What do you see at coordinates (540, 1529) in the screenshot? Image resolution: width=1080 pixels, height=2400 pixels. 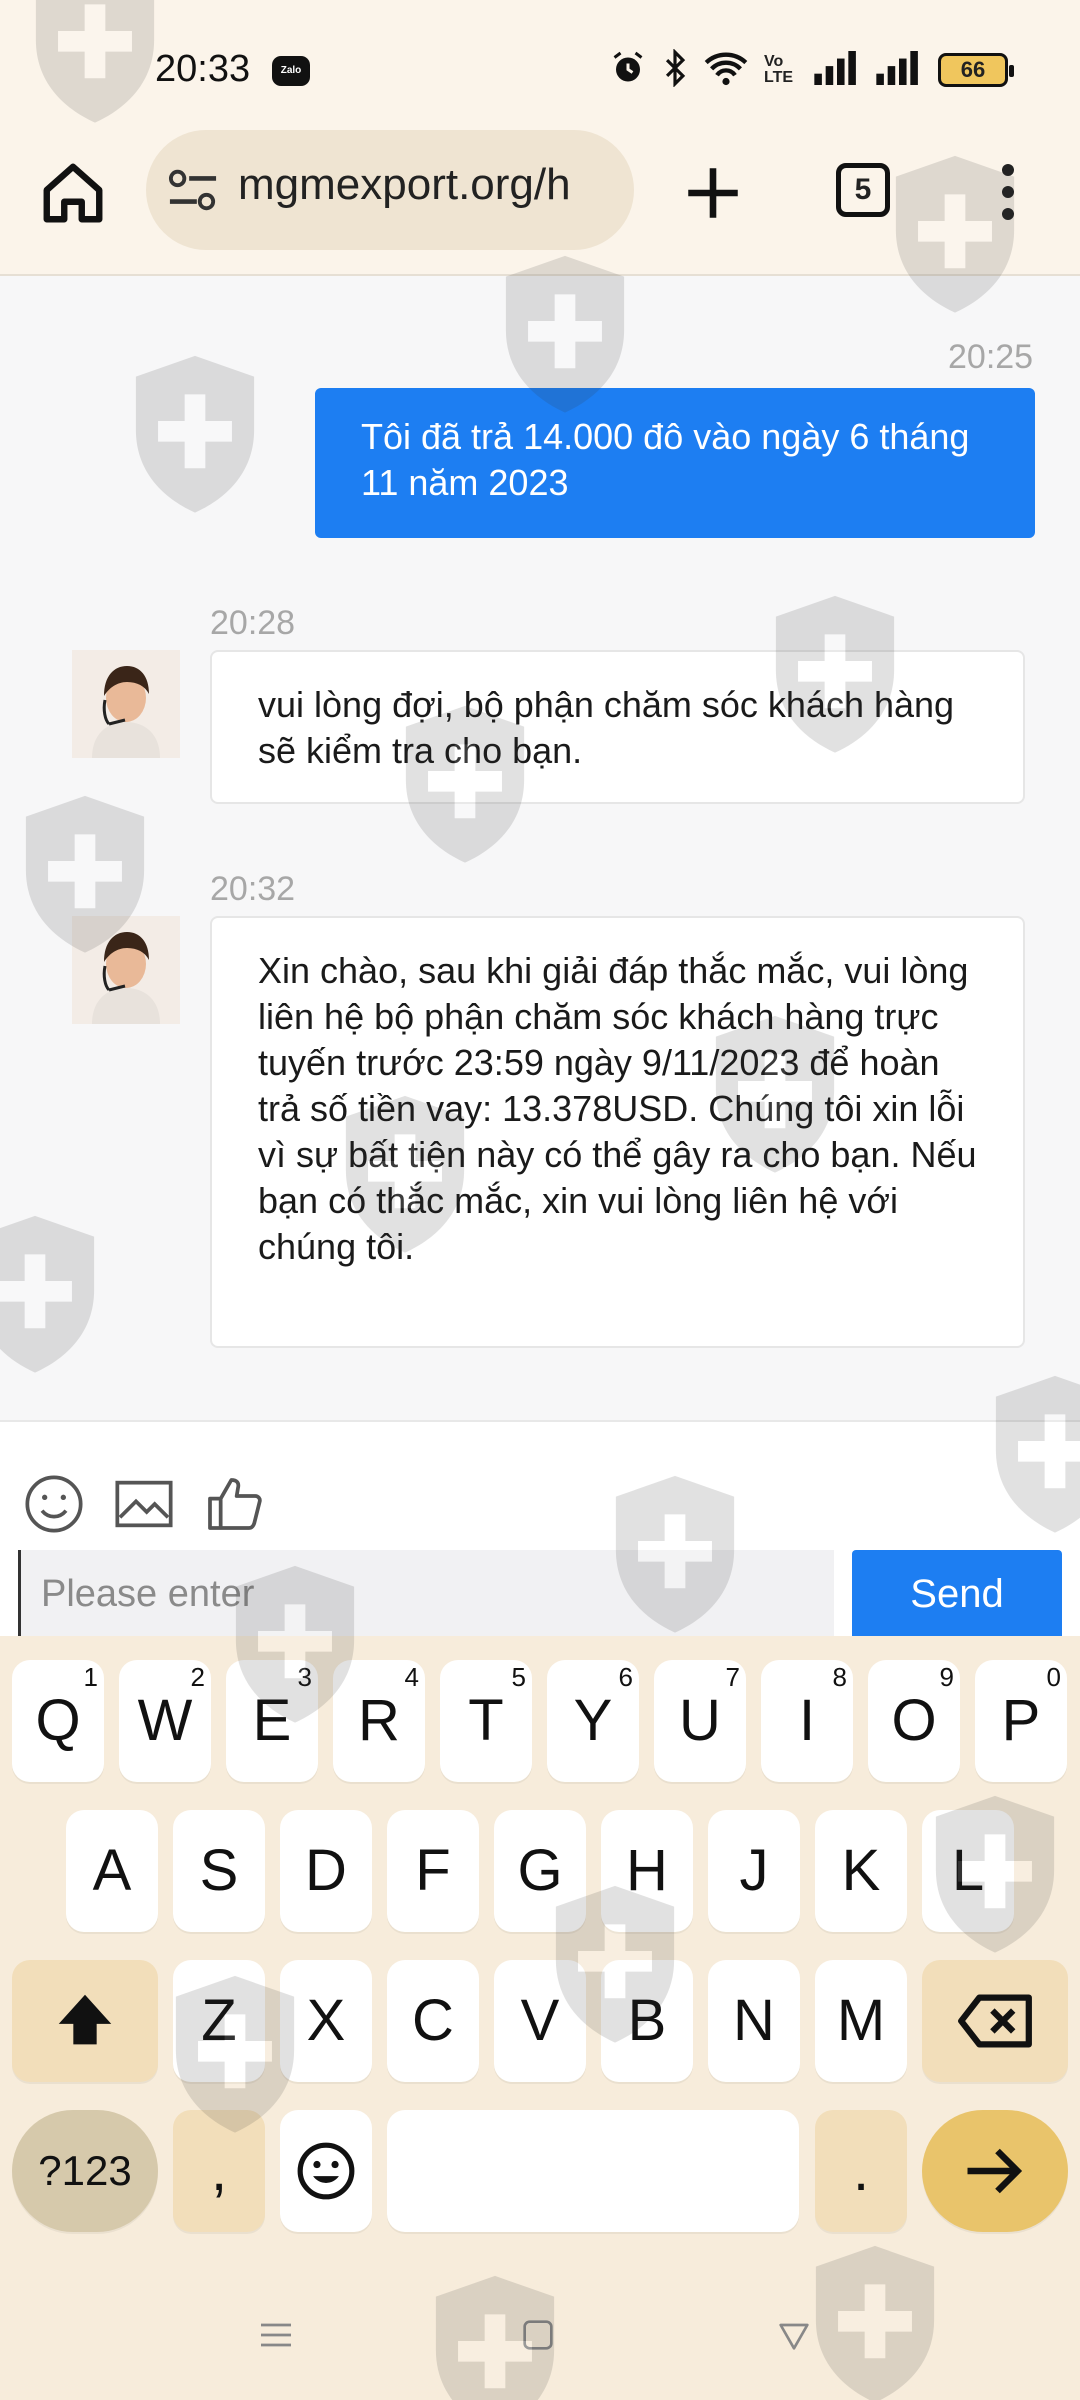 I see `message-composer: Send` at bounding box center [540, 1529].